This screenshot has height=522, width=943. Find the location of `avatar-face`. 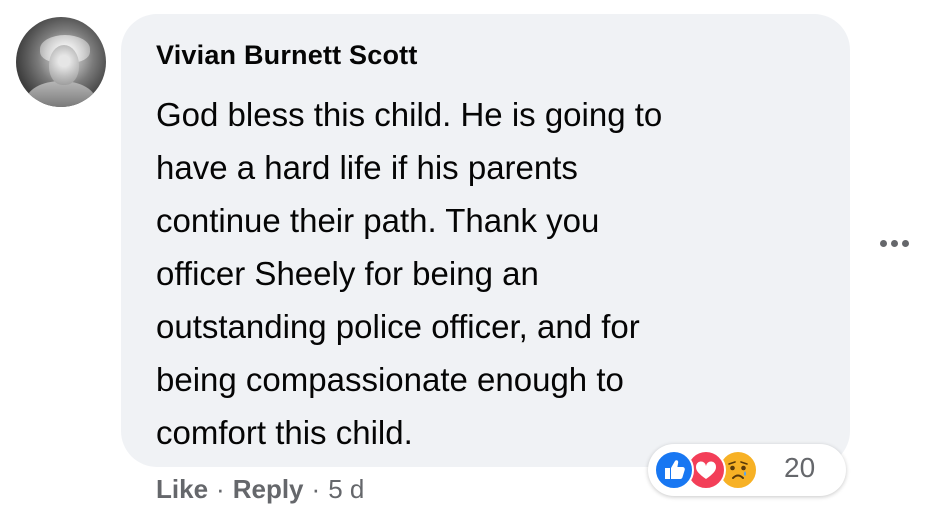

avatar-face is located at coordinates (64, 65).